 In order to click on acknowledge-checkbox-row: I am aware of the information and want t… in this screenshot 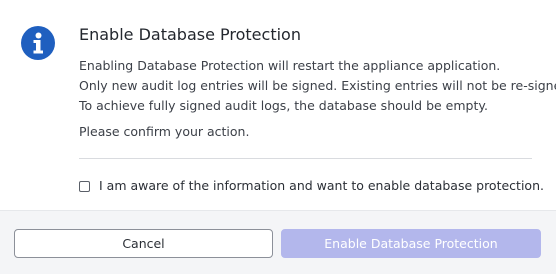, I will do `click(311, 186)`.